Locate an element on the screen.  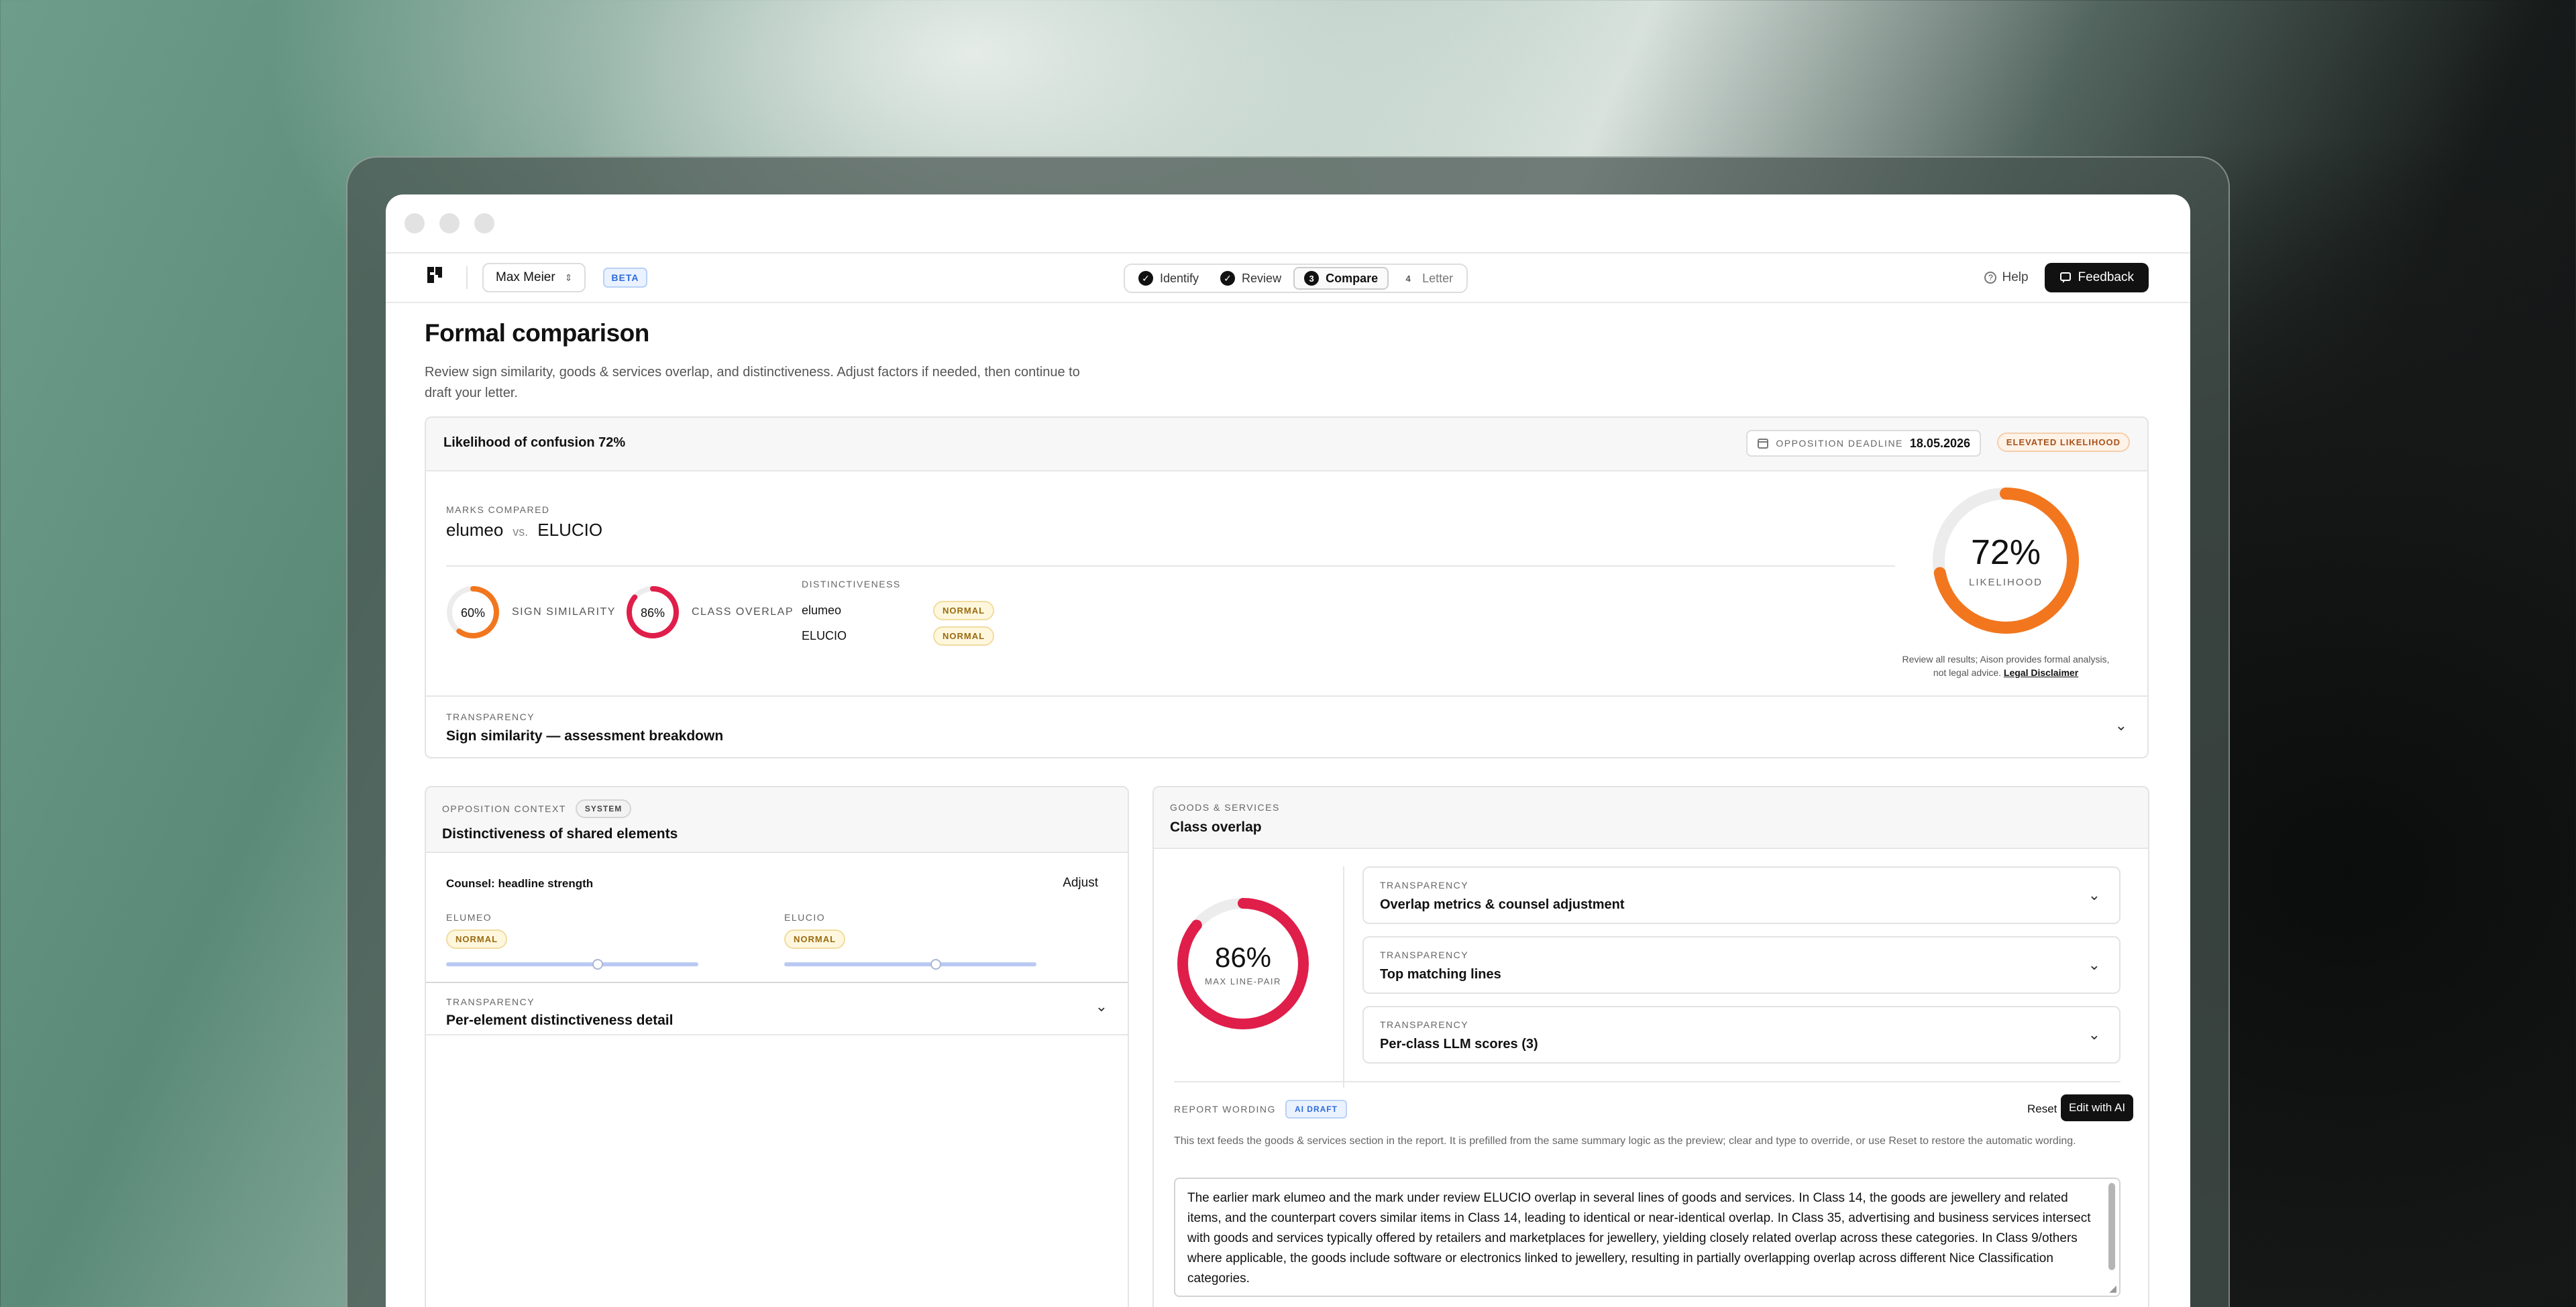
goods-vertical-divider is located at coordinates (1343, 977).